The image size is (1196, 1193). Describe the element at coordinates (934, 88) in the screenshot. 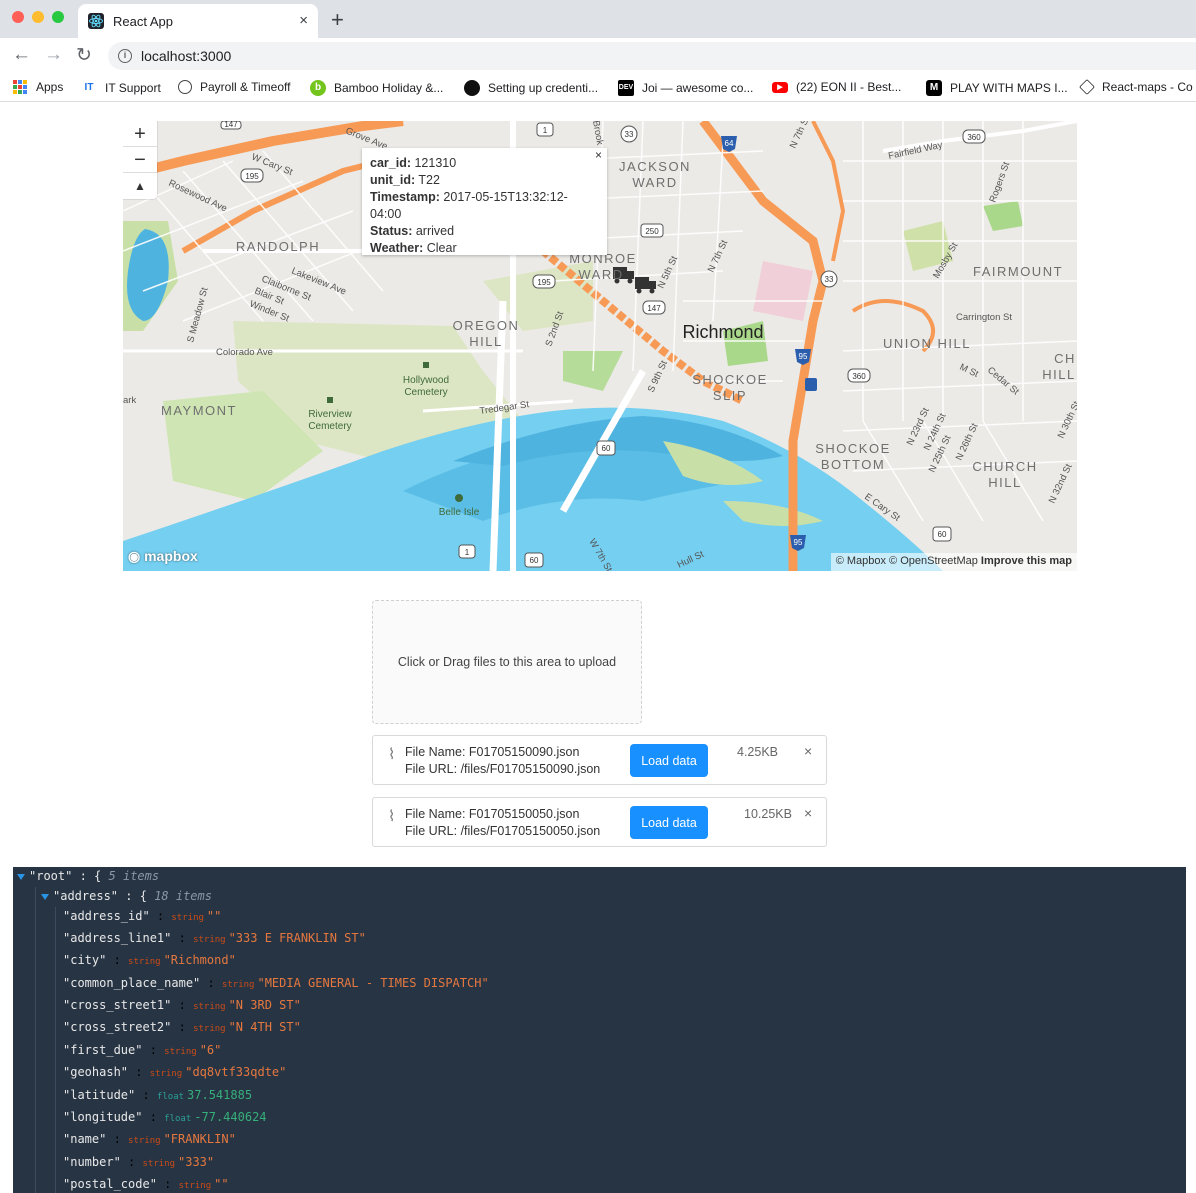

I see `medium-icon: M` at that location.